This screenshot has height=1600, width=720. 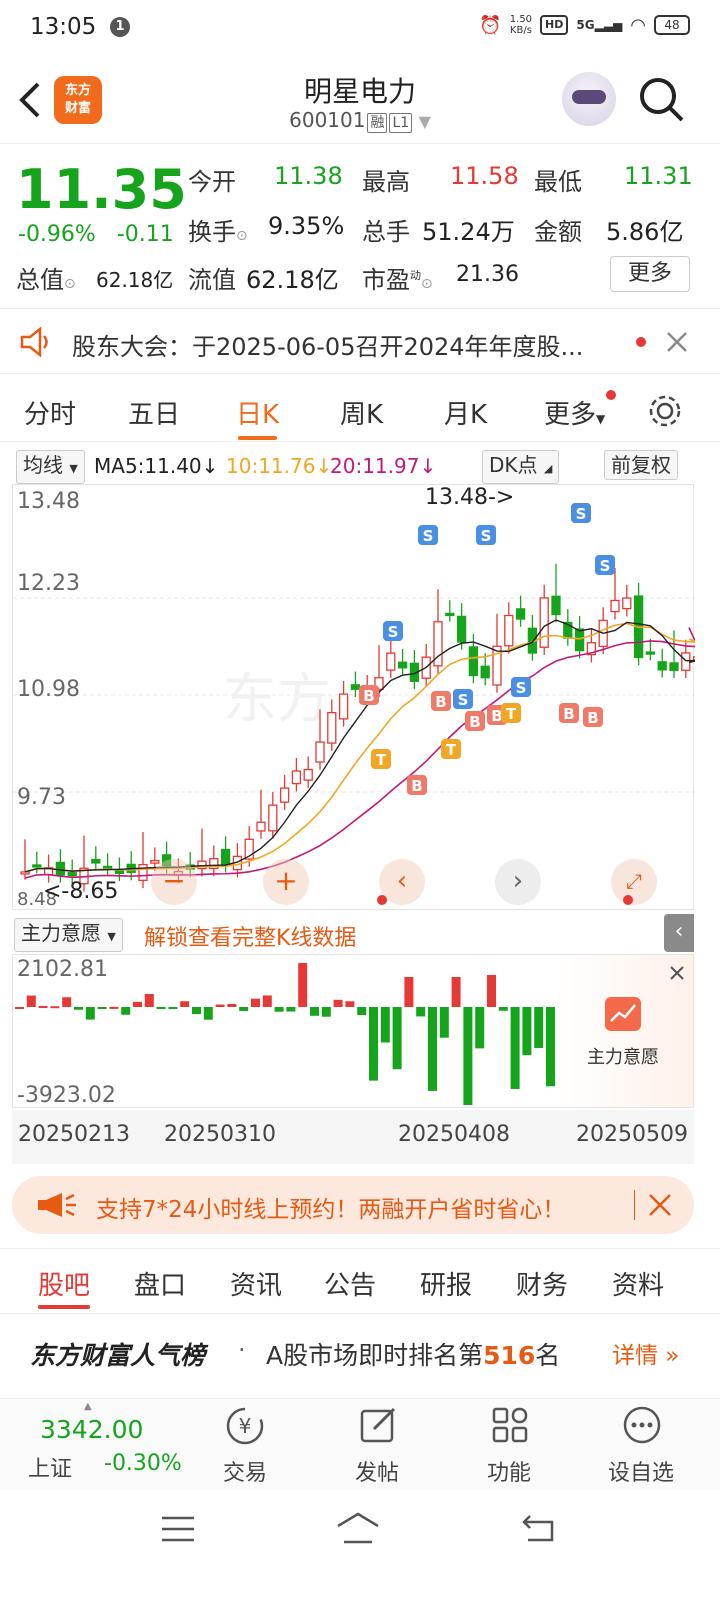 What do you see at coordinates (413, 1355) in the screenshot?
I see `rank-text: A股市场即时排名第516名` at bounding box center [413, 1355].